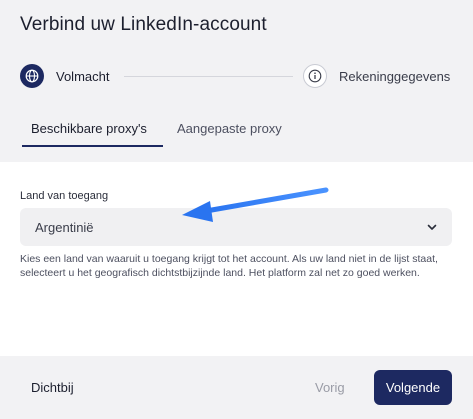 The width and height of the screenshot is (473, 419). Describe the element at coordinates (92, 134) in the screenshot. I see `tab-available-proxies: Beschikbare proxy's` at that location.